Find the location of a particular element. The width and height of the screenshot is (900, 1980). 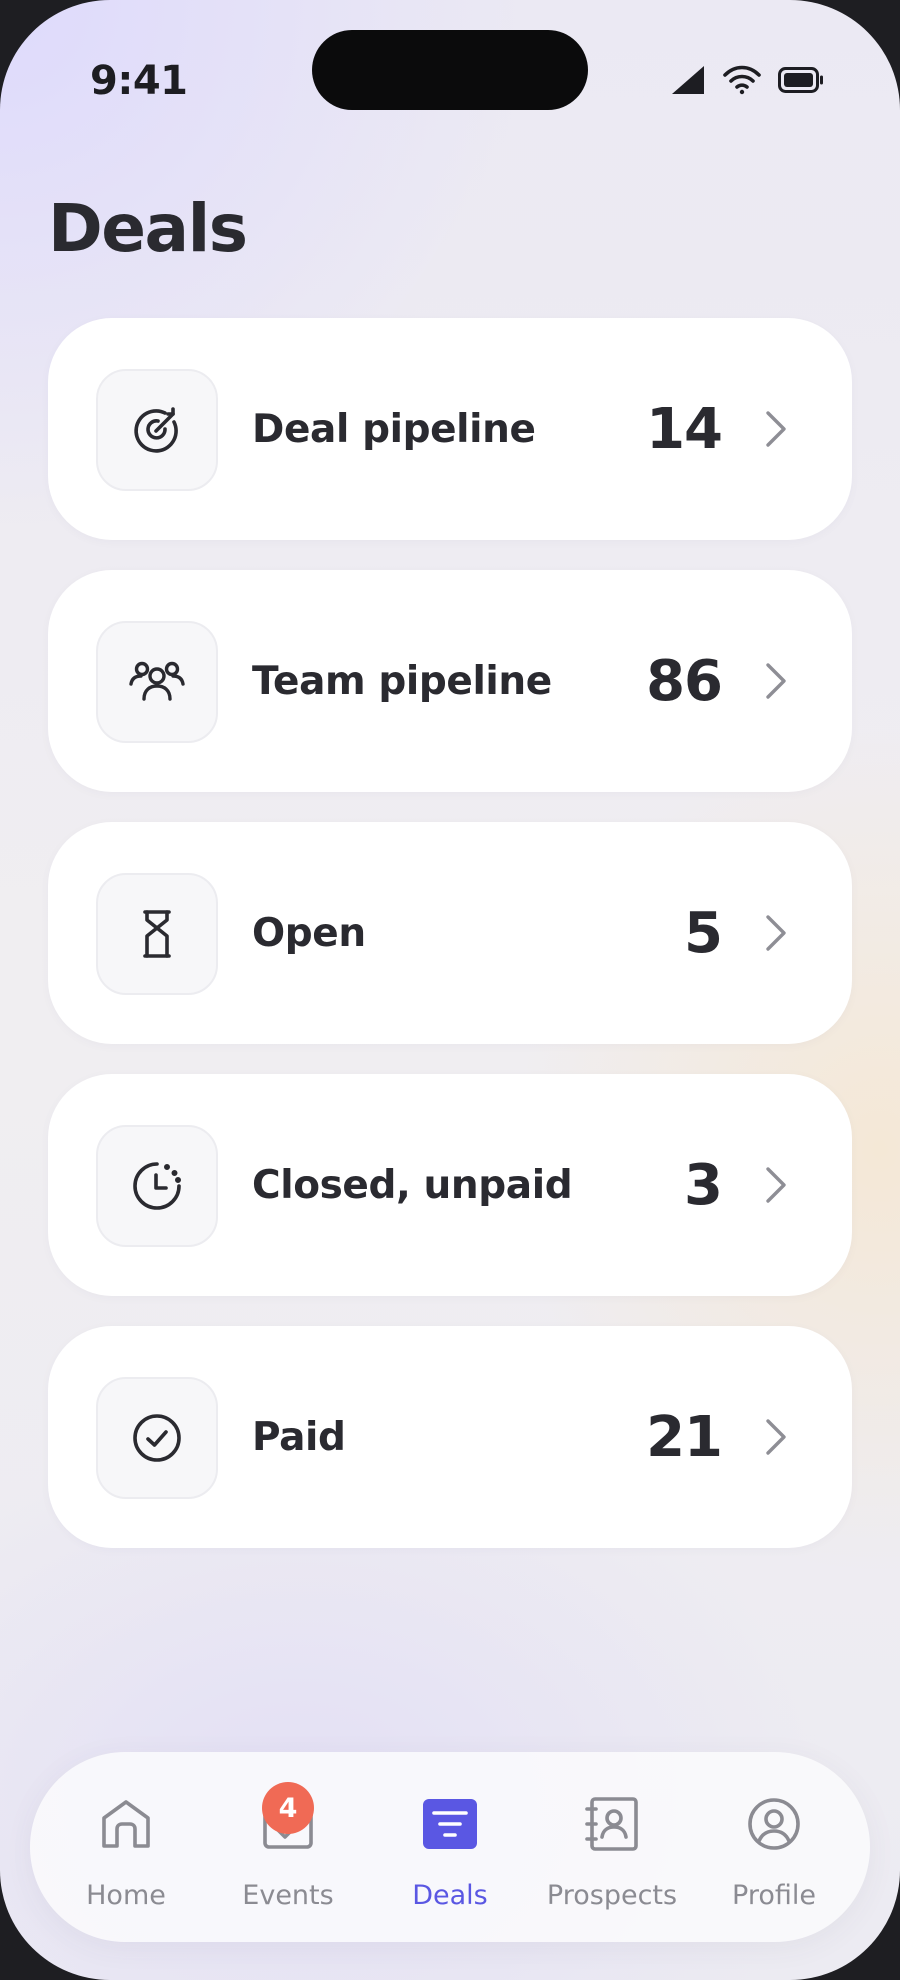

clock-pending-icon is located at coordinates (157, 1186).